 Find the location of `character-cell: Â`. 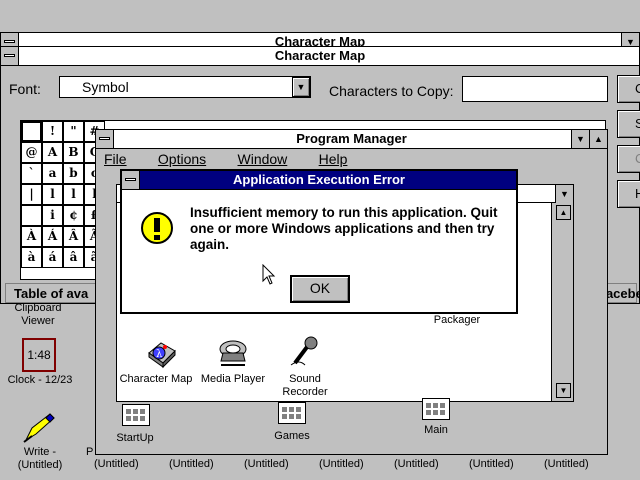

character-cell: Â is located at coordinates (73, 236).